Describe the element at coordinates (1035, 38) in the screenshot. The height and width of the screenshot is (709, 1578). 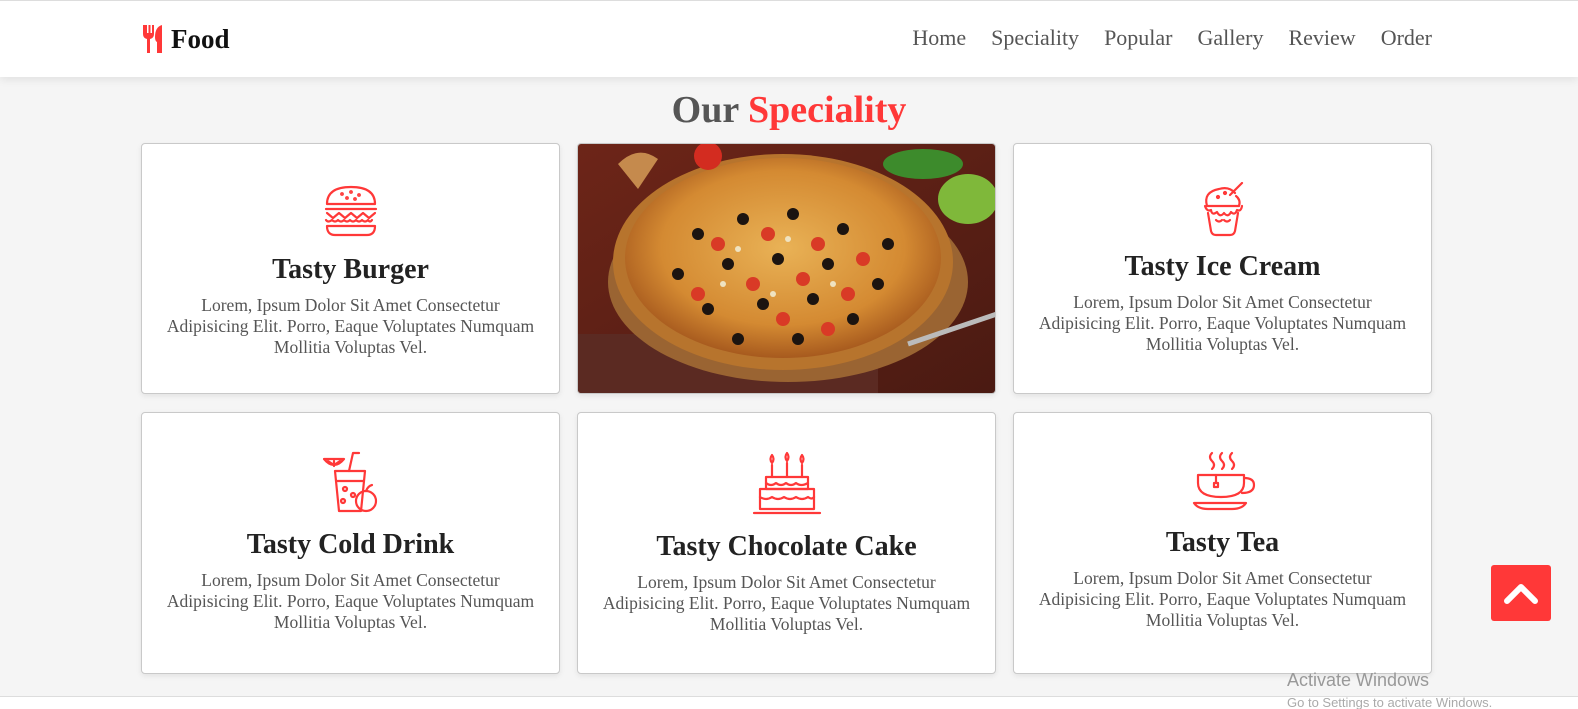
I see `nav-speciality: Speciality` at that location.